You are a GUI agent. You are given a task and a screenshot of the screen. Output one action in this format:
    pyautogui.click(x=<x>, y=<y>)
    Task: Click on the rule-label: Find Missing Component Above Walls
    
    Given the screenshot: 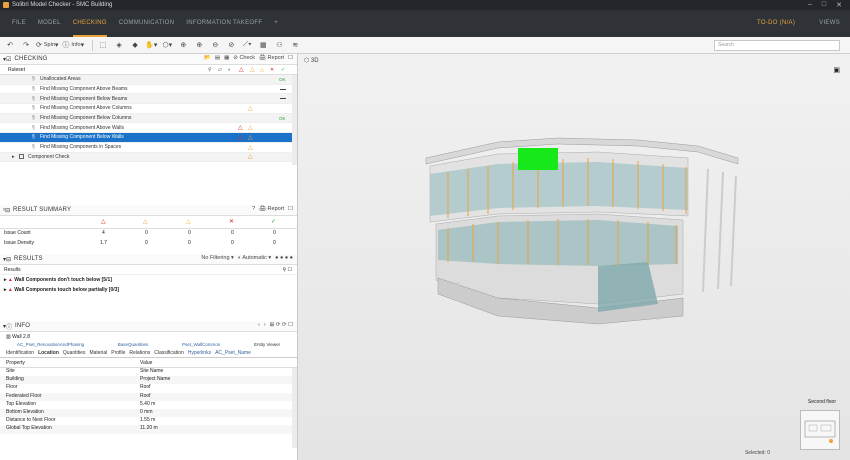 What is the action you would take?
    pyautogui.click(x=82, y=127)
    